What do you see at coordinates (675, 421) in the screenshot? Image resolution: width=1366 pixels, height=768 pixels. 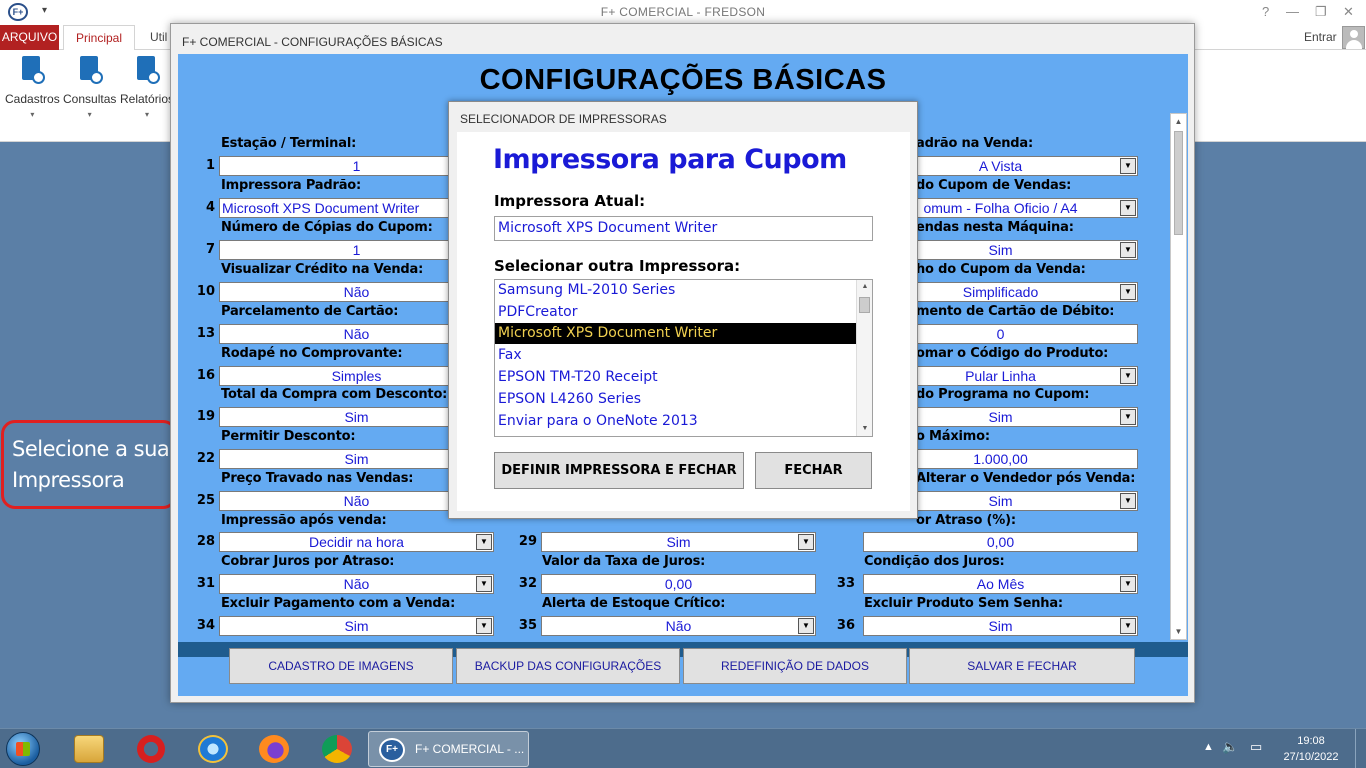 I see `list-item: Enviar para o OneNote 2013` at bounding box center [675, 421].